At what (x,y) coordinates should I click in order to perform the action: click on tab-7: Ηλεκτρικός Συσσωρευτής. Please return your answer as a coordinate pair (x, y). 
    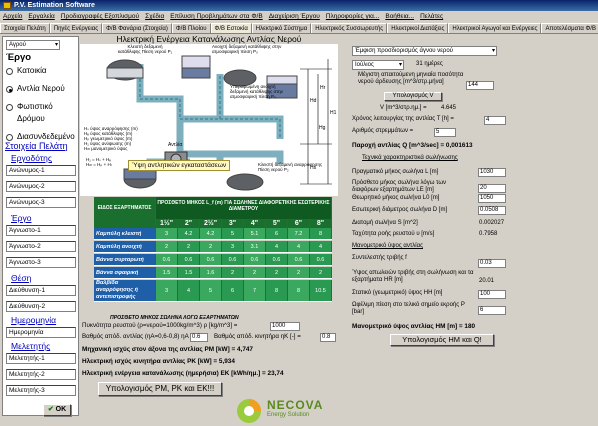
    Looking at the image, I should click on (349, 28).